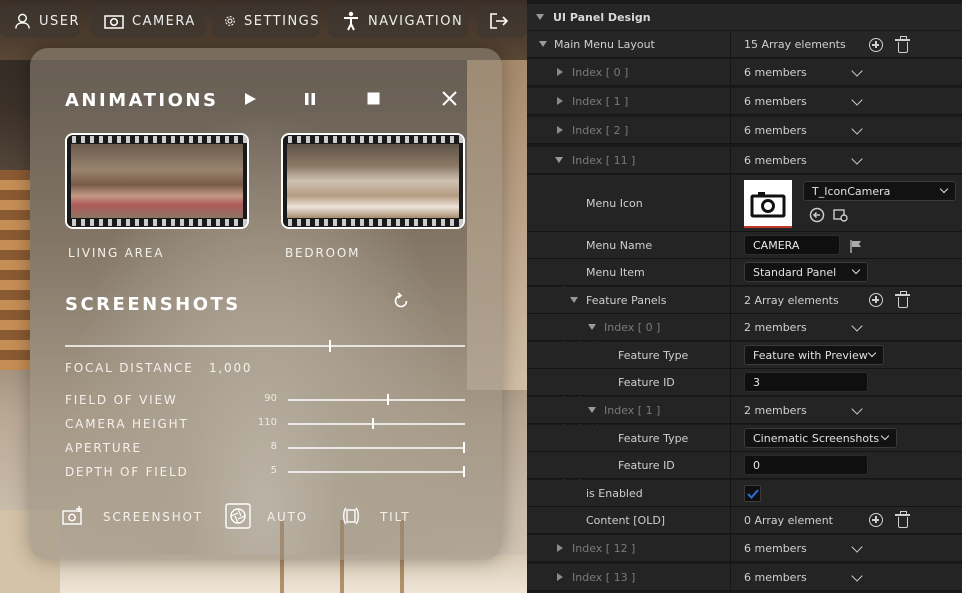  Describe the element at coordinates (856, 246) in the screenshot. I see `localize-flag-icon` at that location.